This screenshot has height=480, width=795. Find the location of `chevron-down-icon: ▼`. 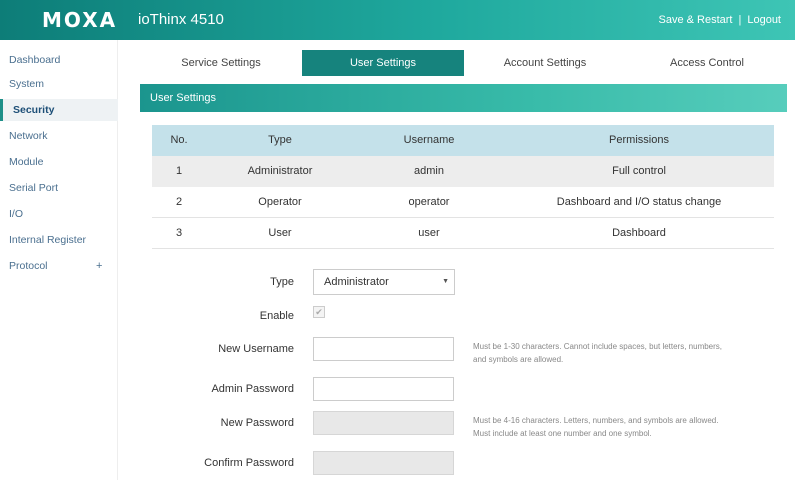

chevron-down-icon: ▼ is located at coordinates (445, 281).